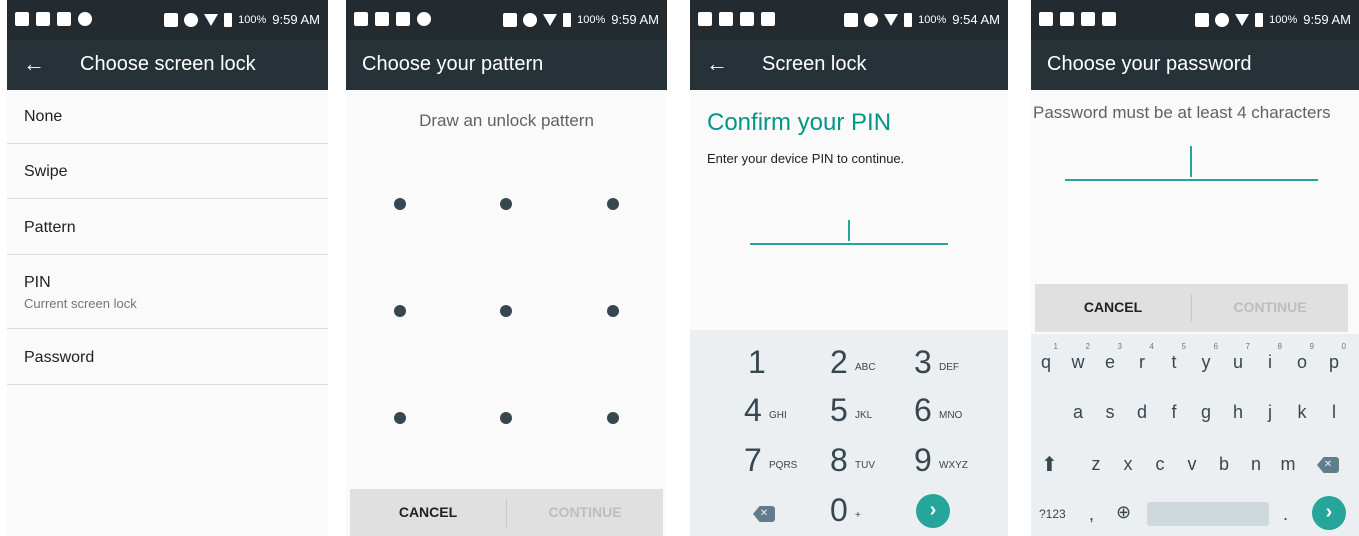 The width and height of the screenshot is (1359, 536). What do you see at coordinates (1128, 464) in the screenshot?
I see `key-x: x` at bounding box center [1128, 464].